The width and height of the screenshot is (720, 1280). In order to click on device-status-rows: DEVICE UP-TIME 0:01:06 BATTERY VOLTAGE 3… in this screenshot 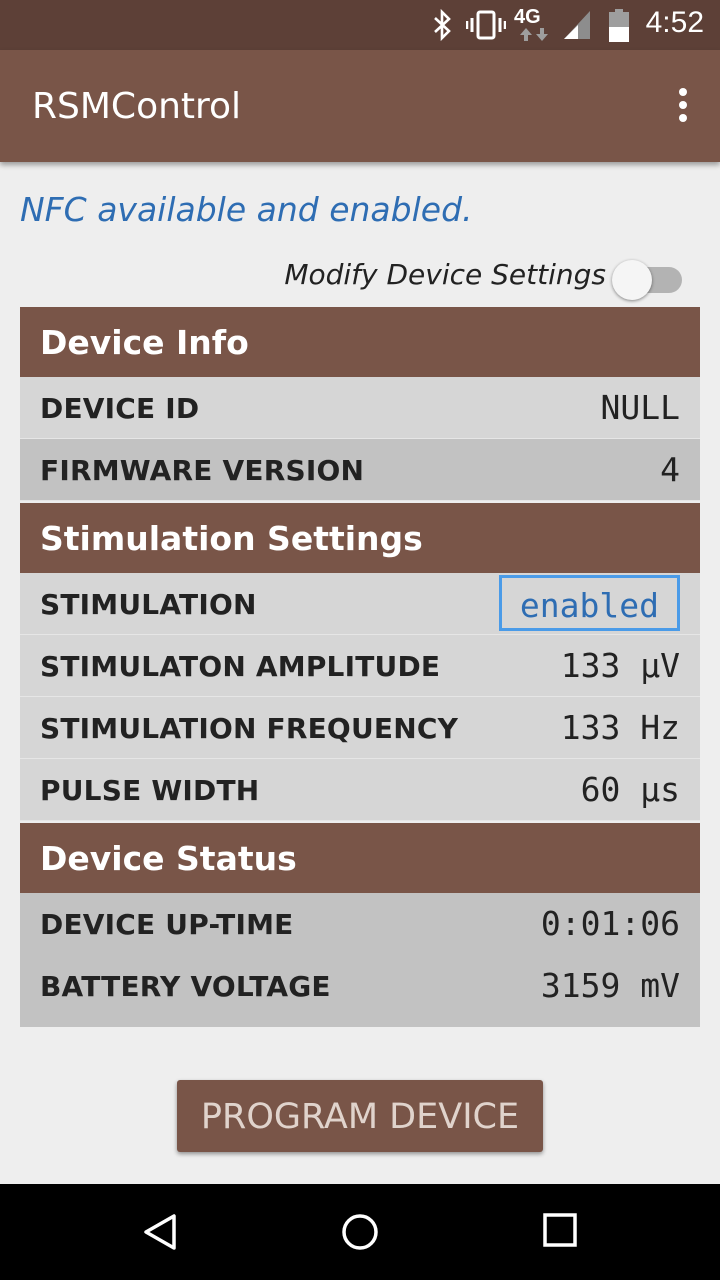, I will do `click(360, 960)`.